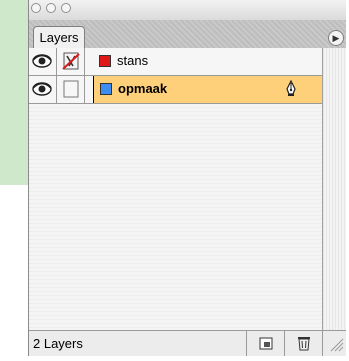 The height and width of the screenshot is (361, 349). Describe the element at coordinates (208, 89) in the screenshot. I see `layer-name-cell: opmaak` at that location.